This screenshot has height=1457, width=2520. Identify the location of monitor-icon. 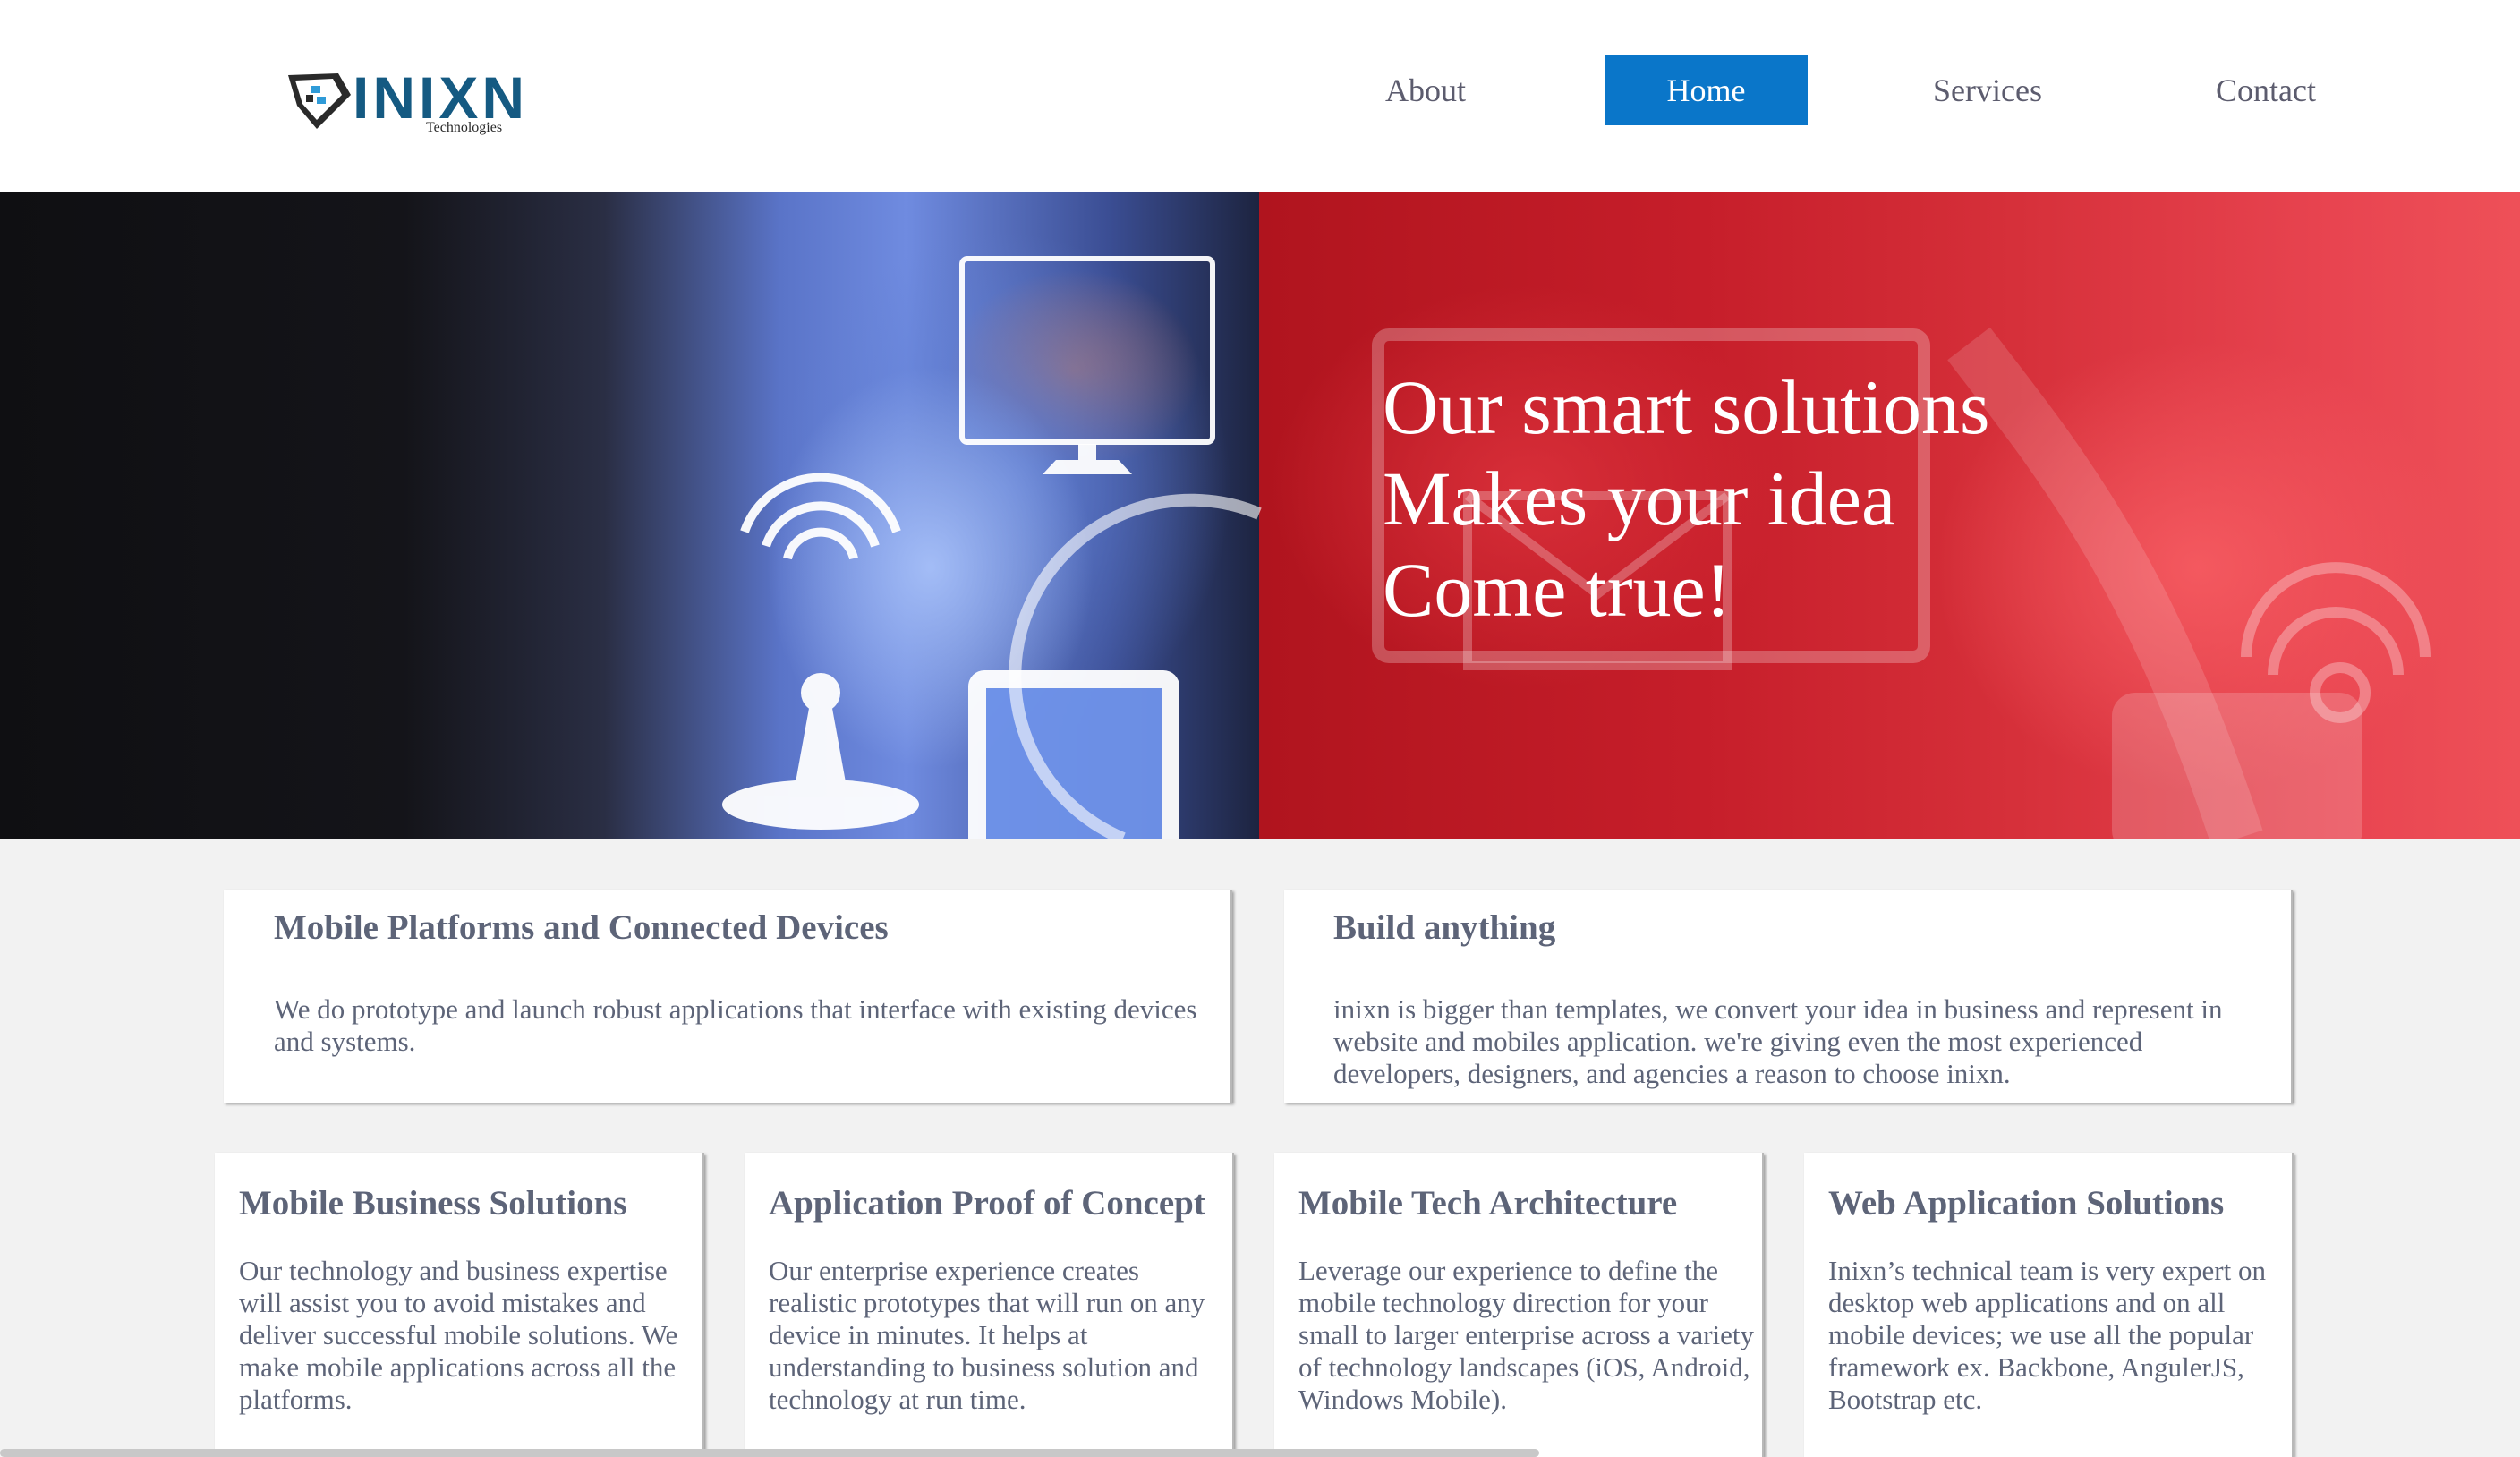
(1087, 350).